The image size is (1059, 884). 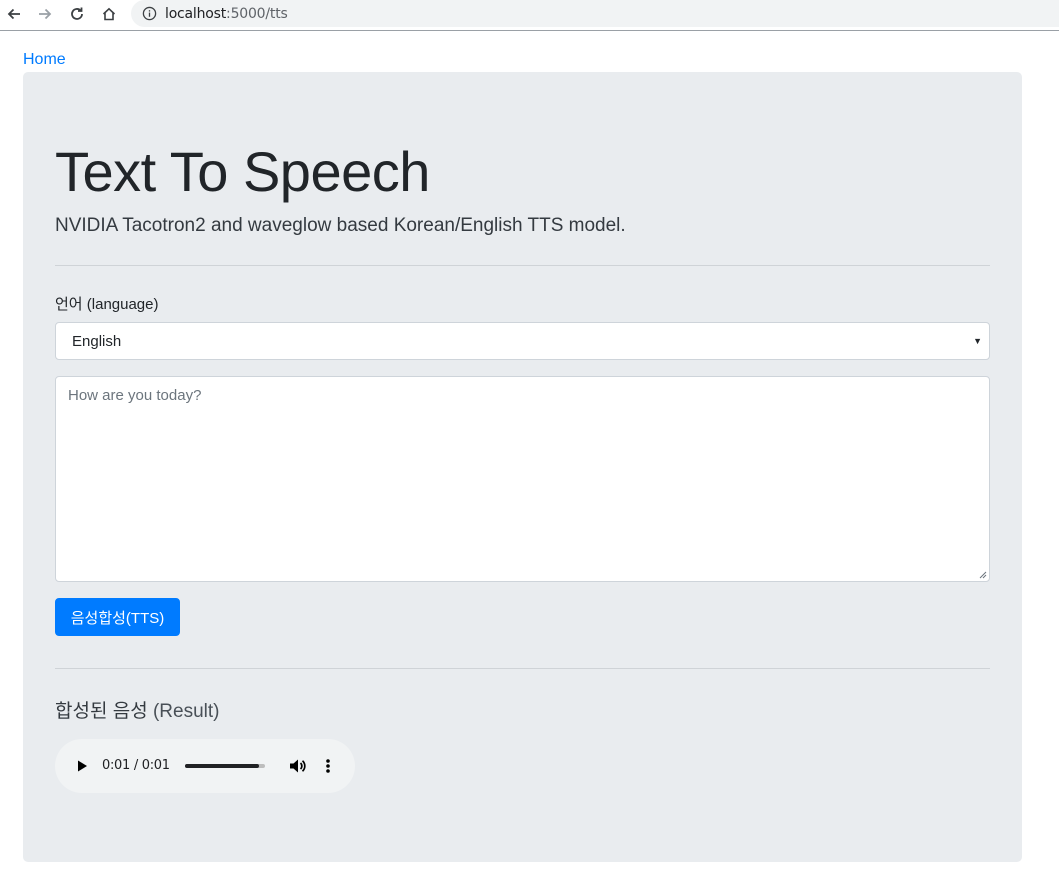 What do you see at coordinates (186, 711) in the screenshot?
I see `result-heading-sub: (Result)` at bounding box center [186, 711].